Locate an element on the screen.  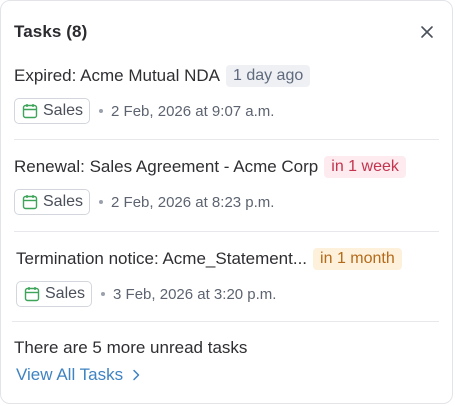
task-date: 2 Feb, 2026 at 9:07 a.m. is located at coordinates (193, 111).